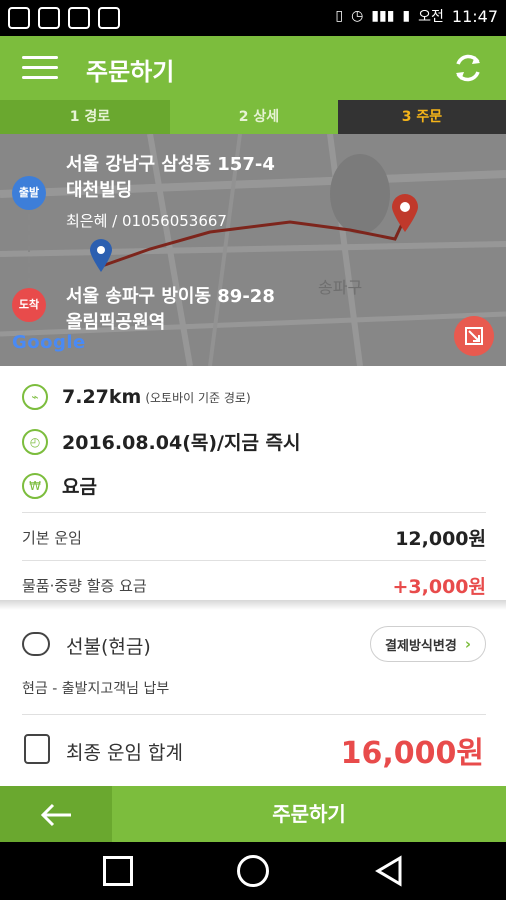 Image resolution: width=506 pixels, height=900 pixels. Describe the element at coordinates (254, 537) in the screenshot. I see `fee-row-base: 기본 운임 12,000원` at that location.